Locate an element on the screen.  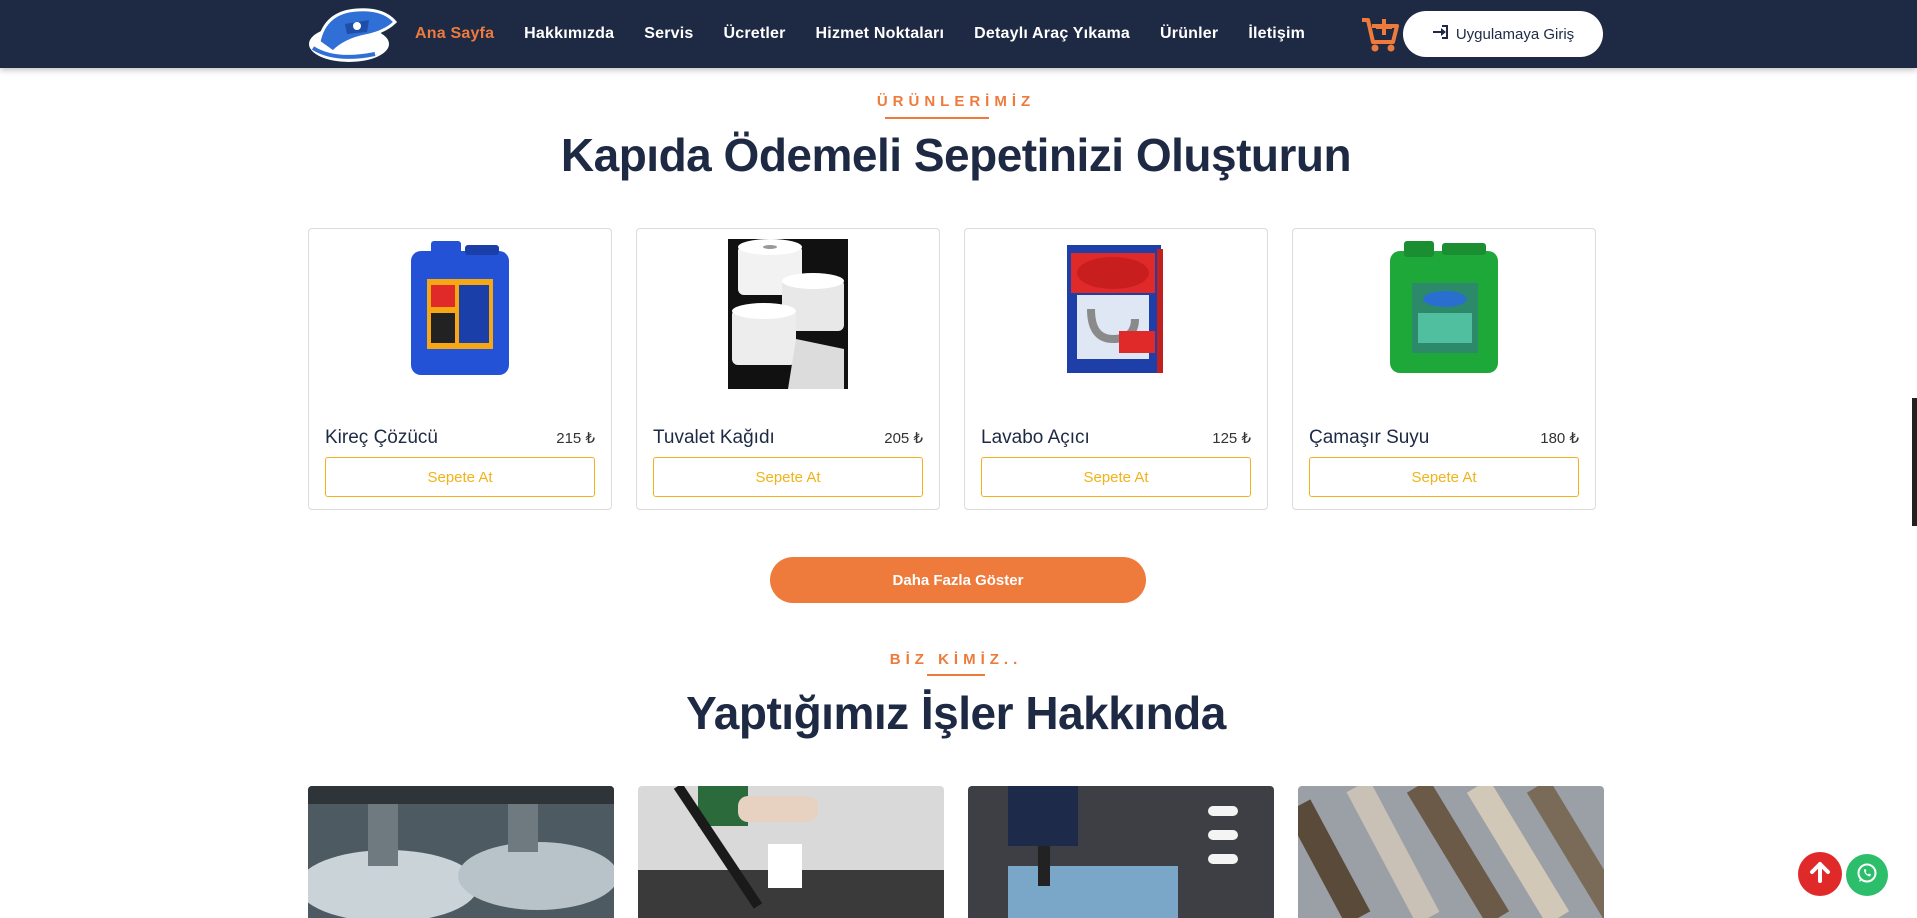
product-card: Tuvalet Kağıdı 205 ₺ Sepete At is located at coordinates (788, 369).